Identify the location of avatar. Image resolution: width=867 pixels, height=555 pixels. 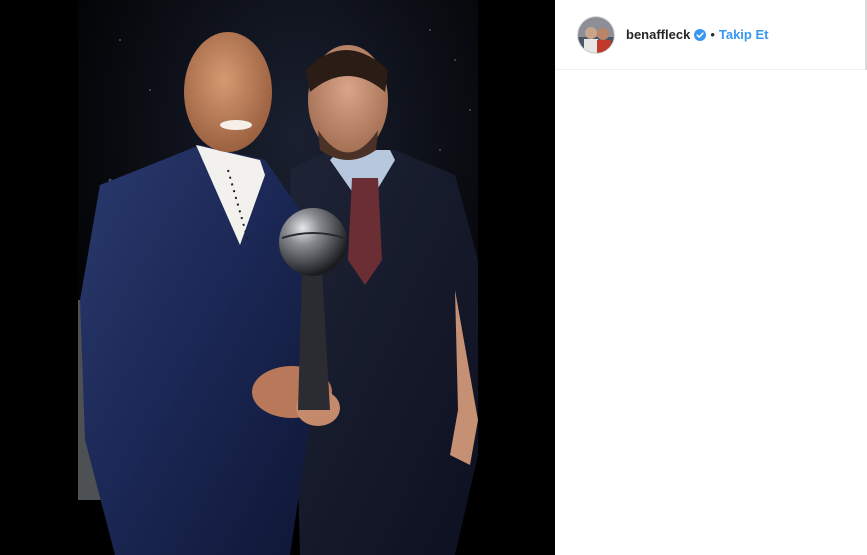
(596, 34).